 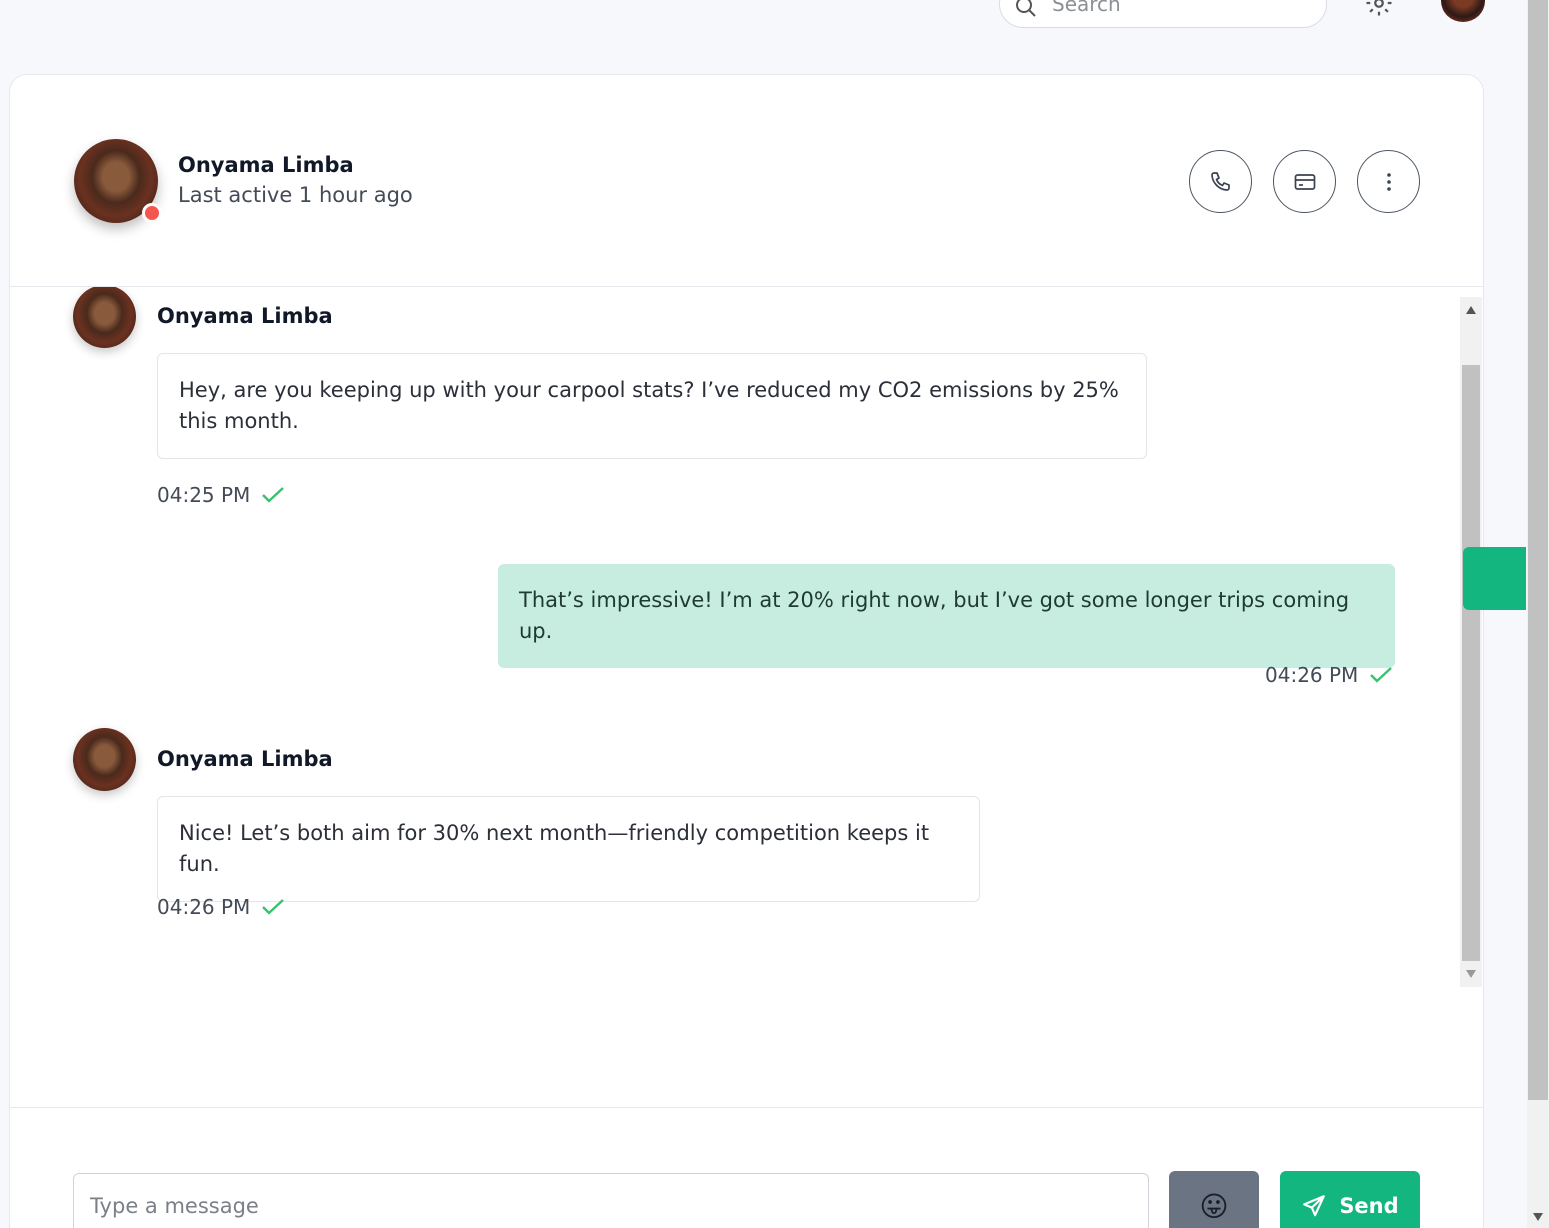 I want to click on more-vertical-icon, so click(x=1388, y=181).